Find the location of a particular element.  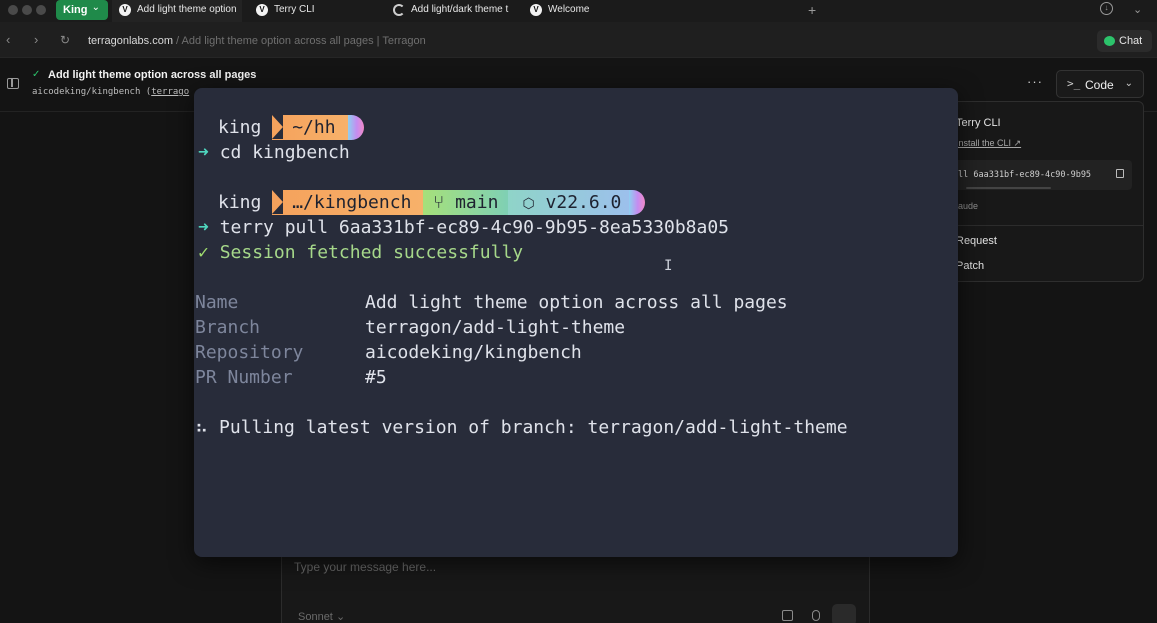

chat-button: Chat is located at coordinates (1124, 41).